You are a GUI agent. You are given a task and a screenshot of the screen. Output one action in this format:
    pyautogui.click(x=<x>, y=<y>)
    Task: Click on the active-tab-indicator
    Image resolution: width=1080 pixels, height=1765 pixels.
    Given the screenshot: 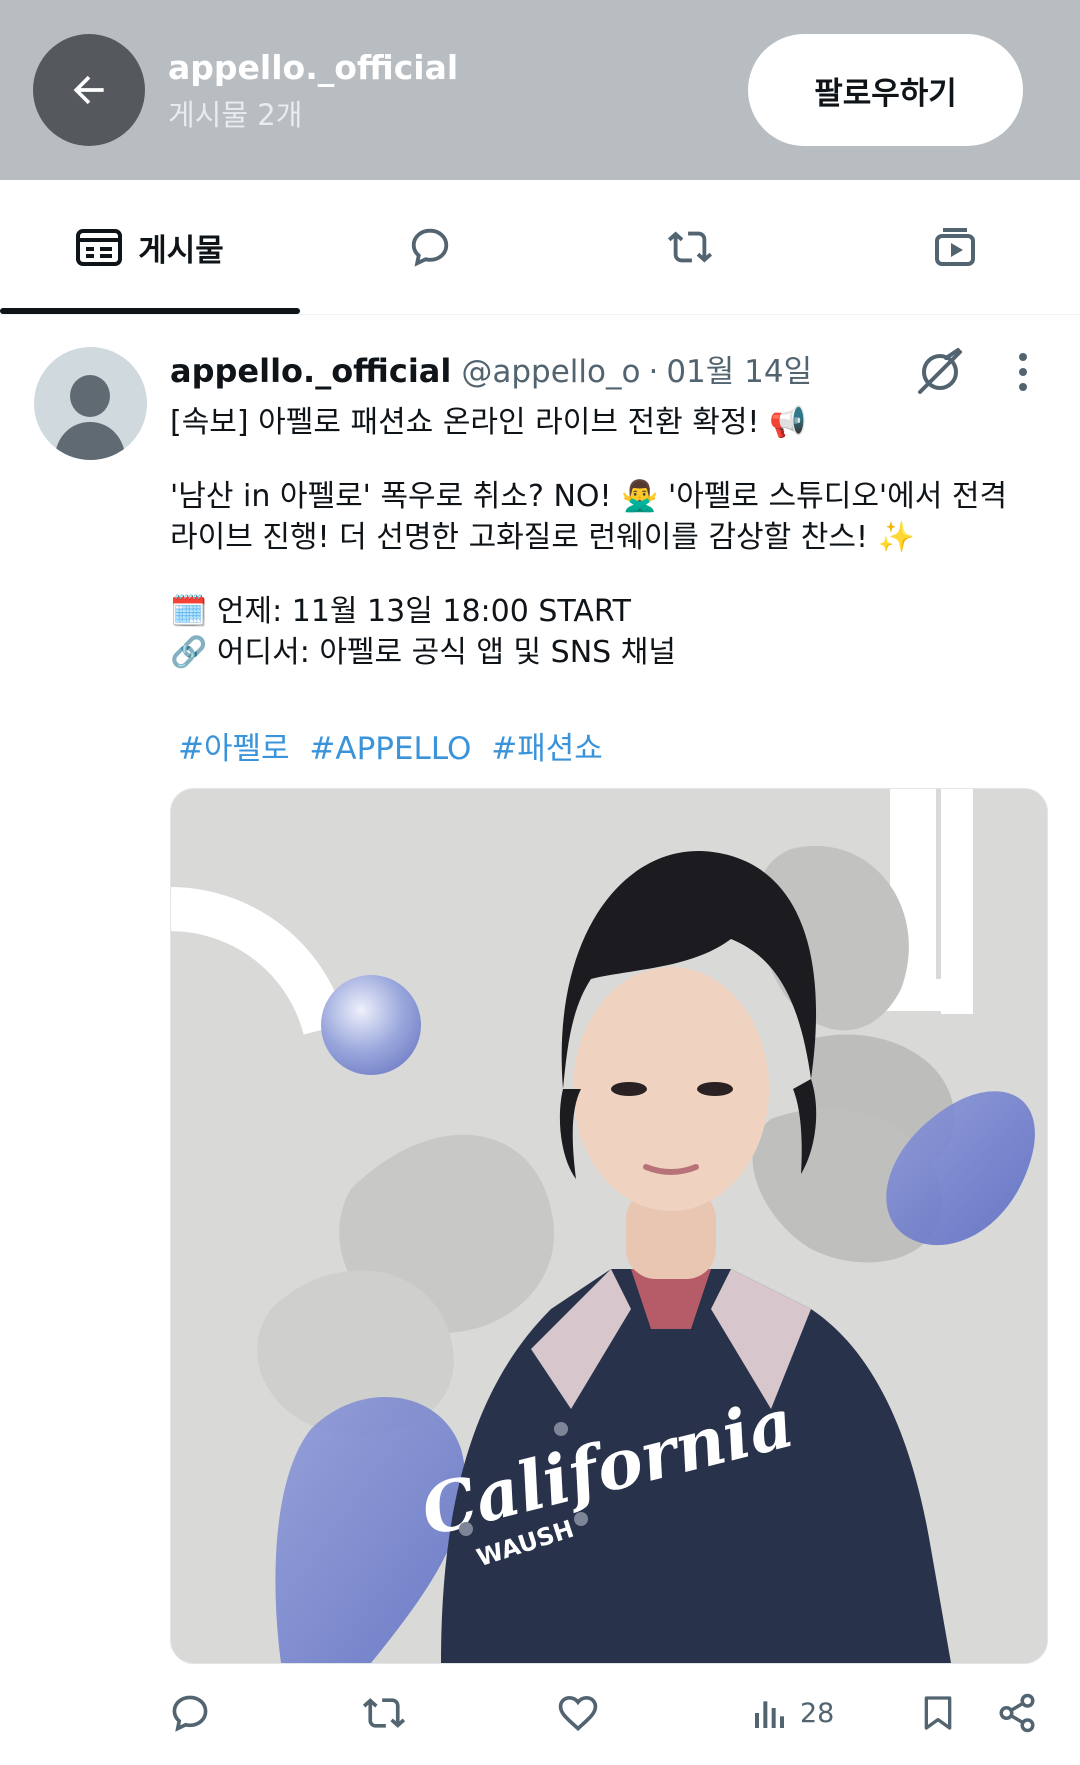 What is the action you would take?
    pyautogui.click(x=150, y=311)
    